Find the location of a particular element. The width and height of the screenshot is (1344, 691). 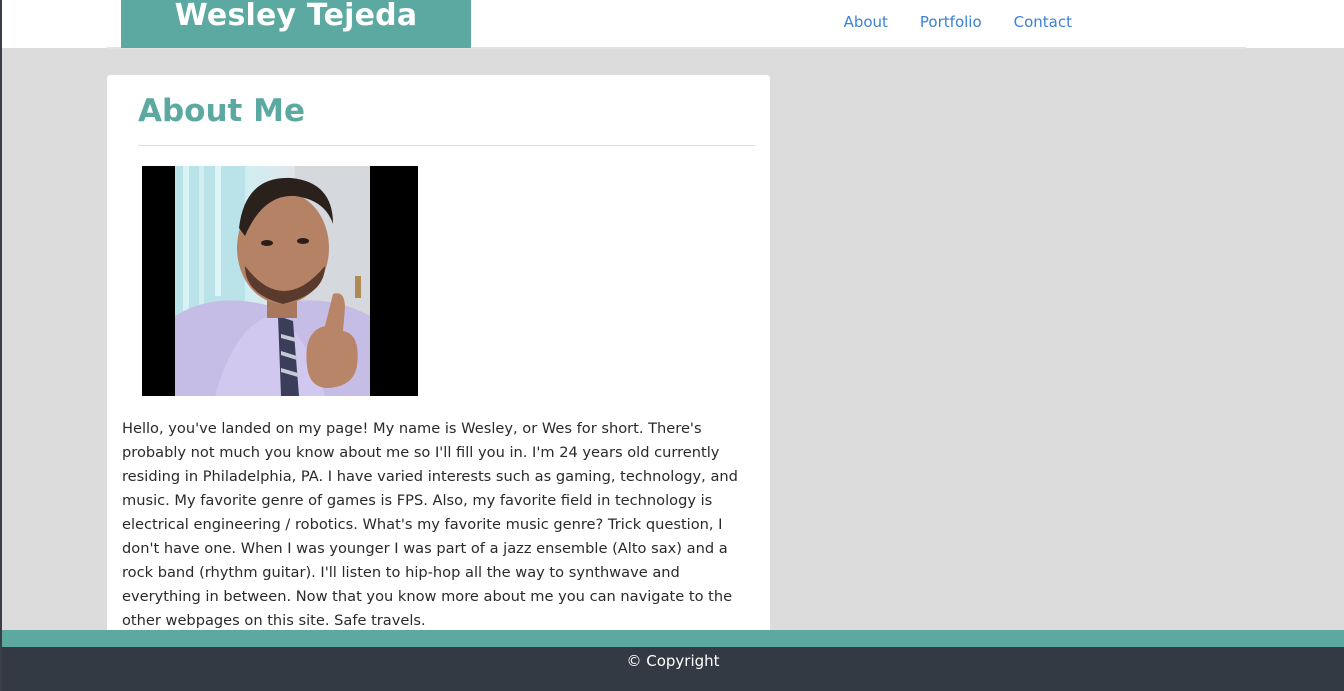

nav-link-contact: Contact is located at coordinates (1043, 22).